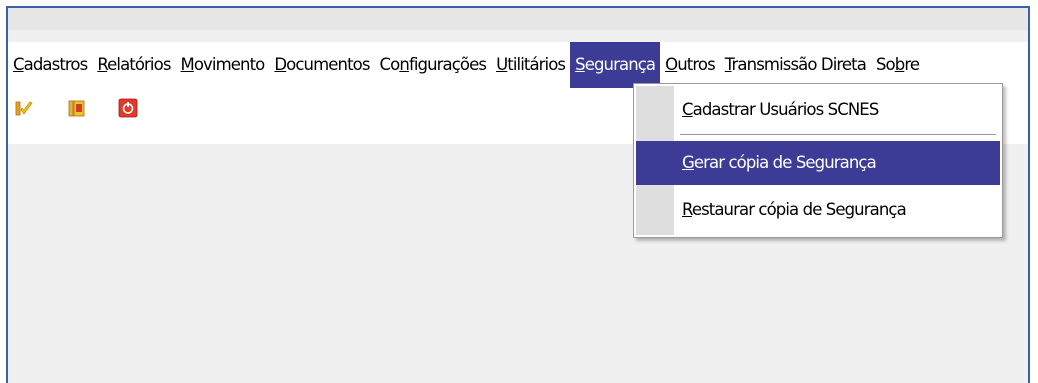 Image resolution: width=1038 pixels, height=383 pixels. What do you see at coordinates (24, 108) in the screenshot?
I see `edit-icon` at bounding box center [24, 108].